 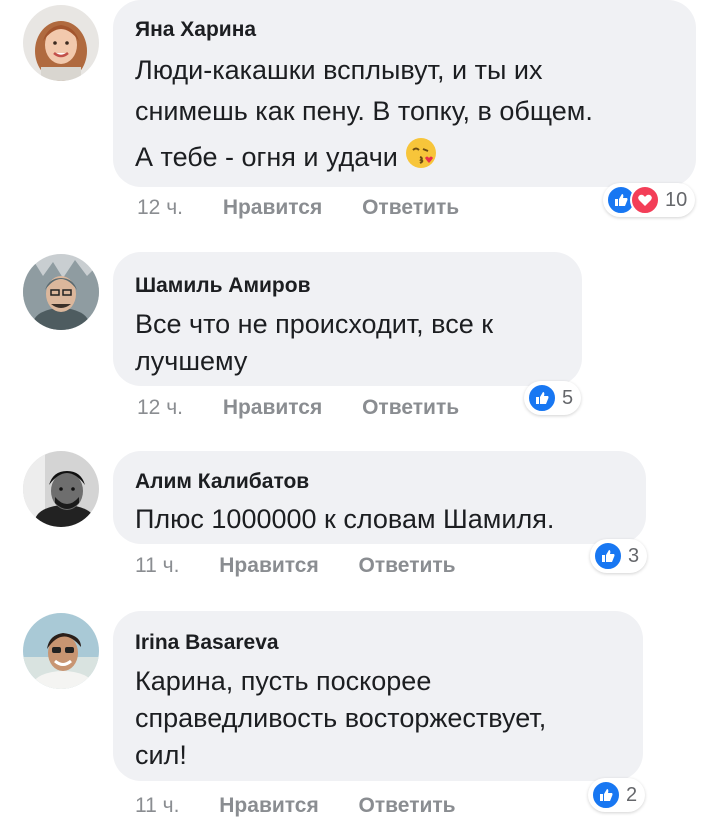 I want to click on reactions-badge: 2, so click(x=617, y=795).